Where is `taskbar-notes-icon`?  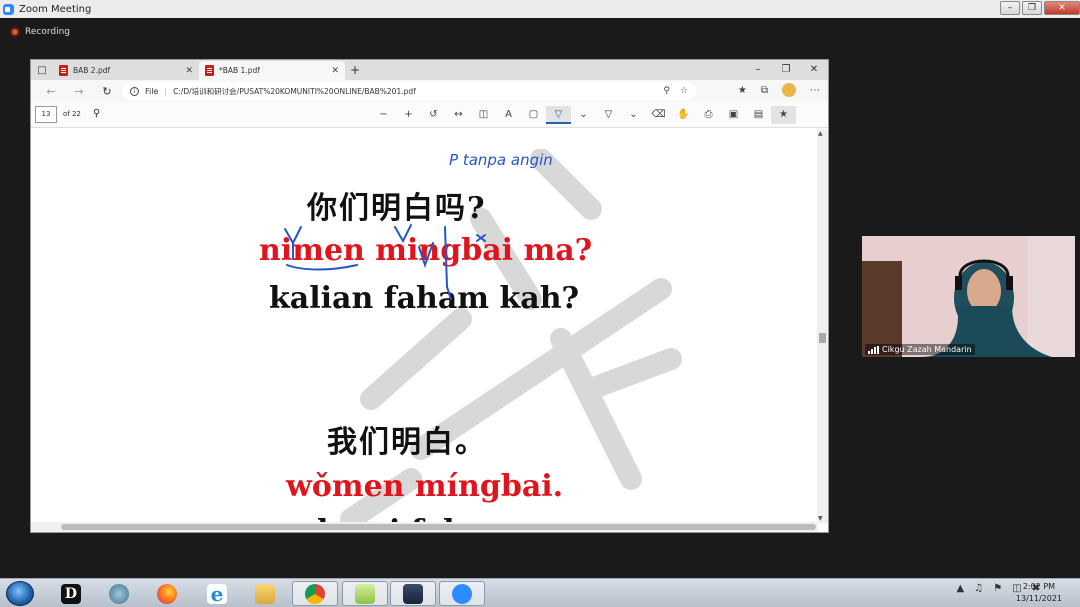 taskbar-notes-icon is located at coordinates (365, 593).